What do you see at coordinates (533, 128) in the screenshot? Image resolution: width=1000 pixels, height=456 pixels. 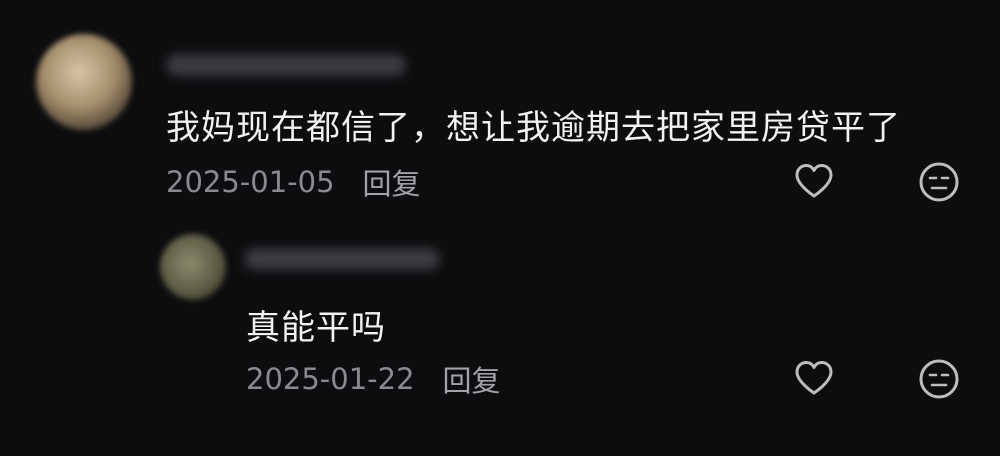 I see `comment-text: 我妈现在都信了，想让我逾期去把家里房贷平了` at bounding box center [533, 128].